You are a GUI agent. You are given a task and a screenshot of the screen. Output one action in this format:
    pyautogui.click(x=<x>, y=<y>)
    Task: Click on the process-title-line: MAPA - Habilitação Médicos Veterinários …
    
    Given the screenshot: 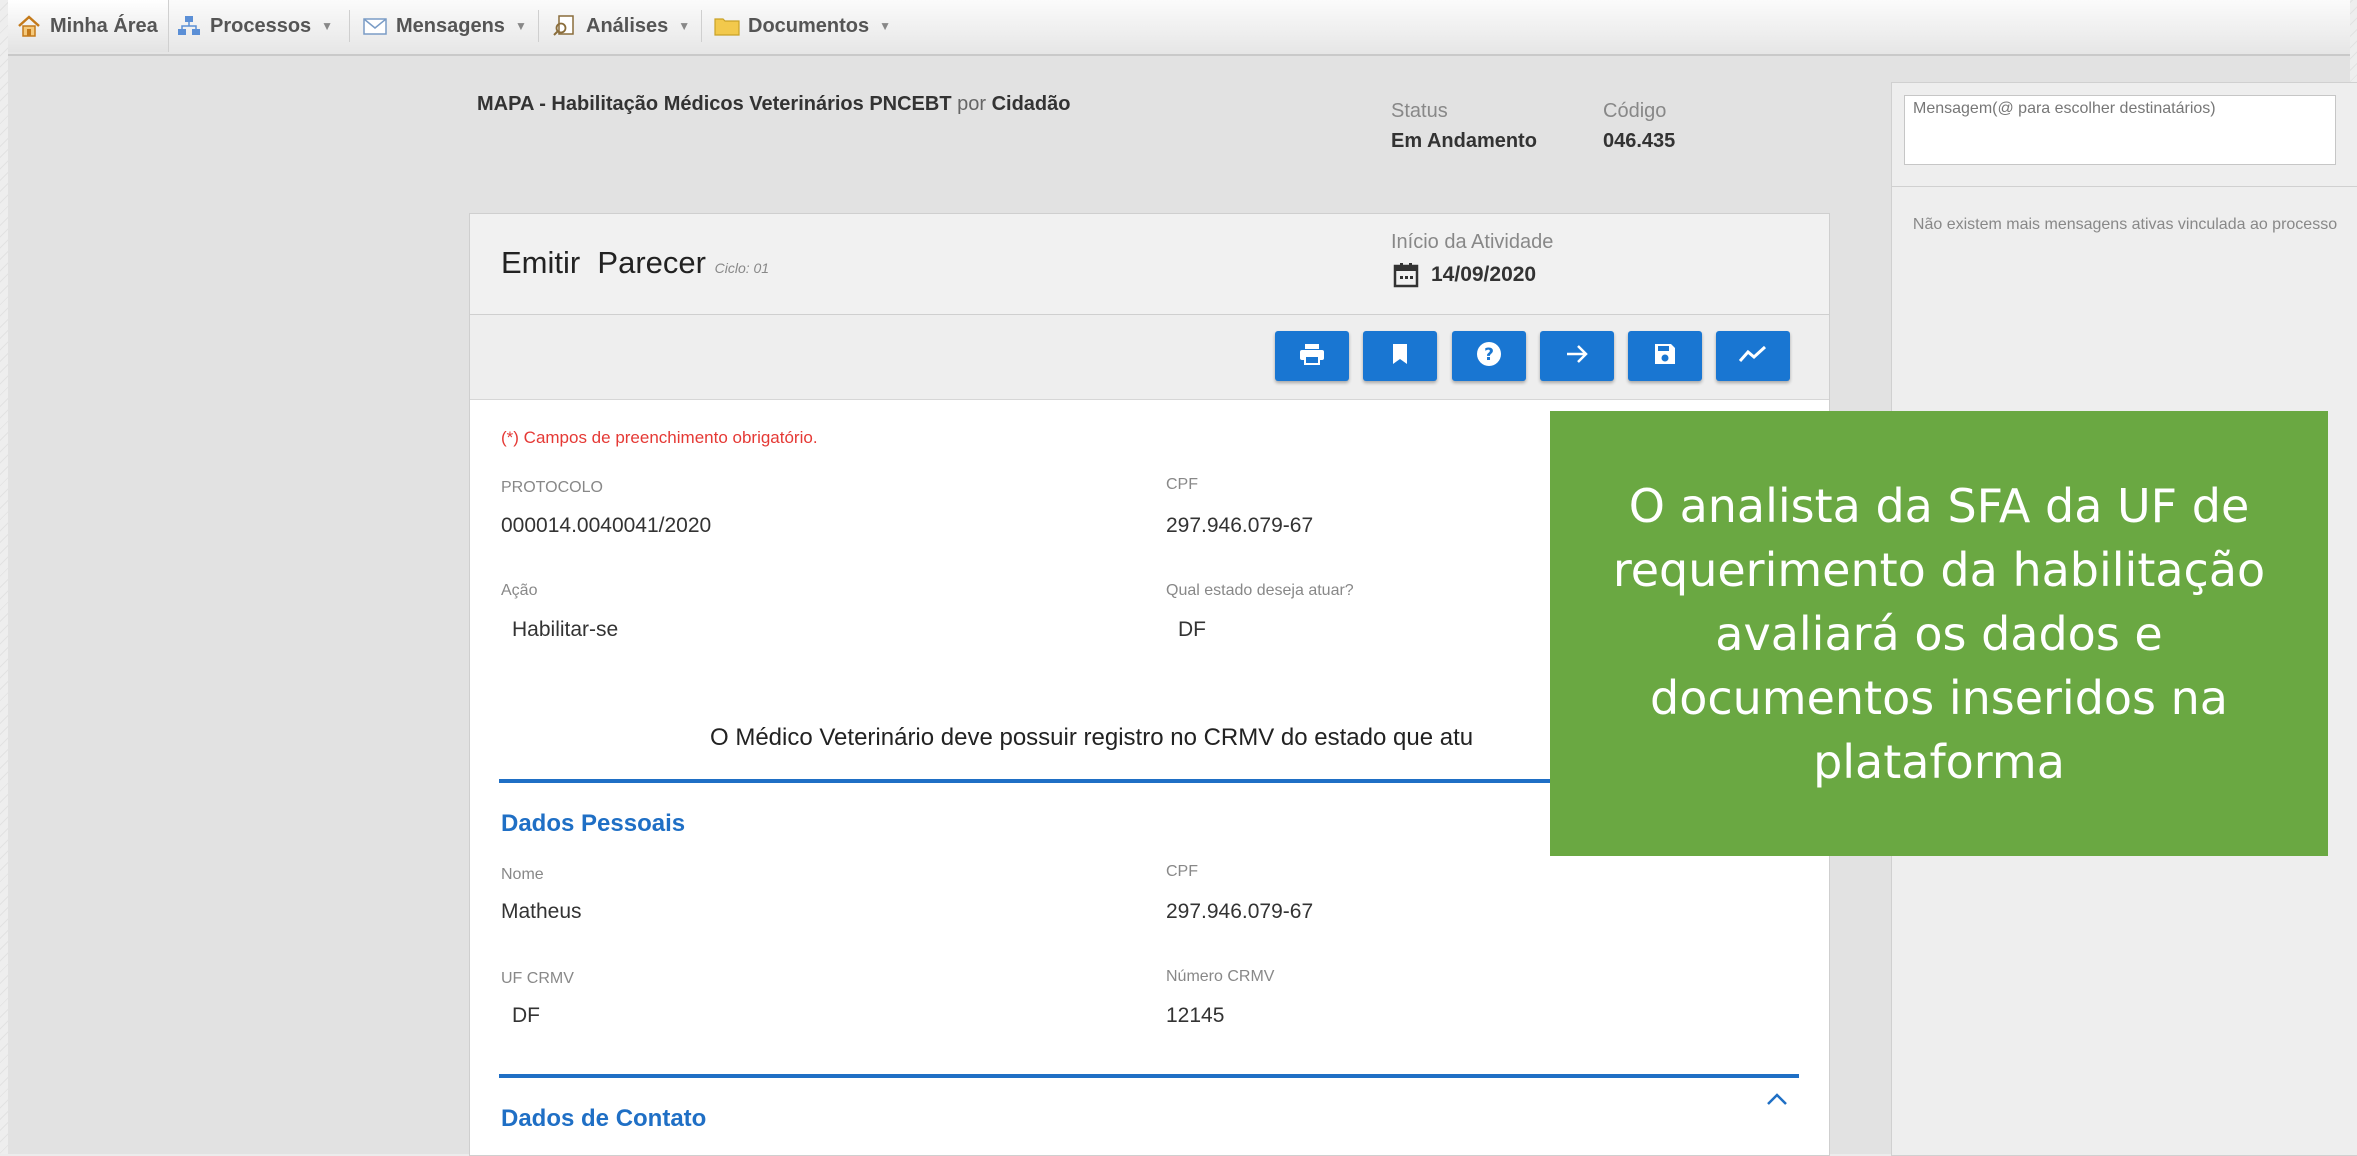 What is the action you would take?
    pyautogui.click(x=774, y=104)
    